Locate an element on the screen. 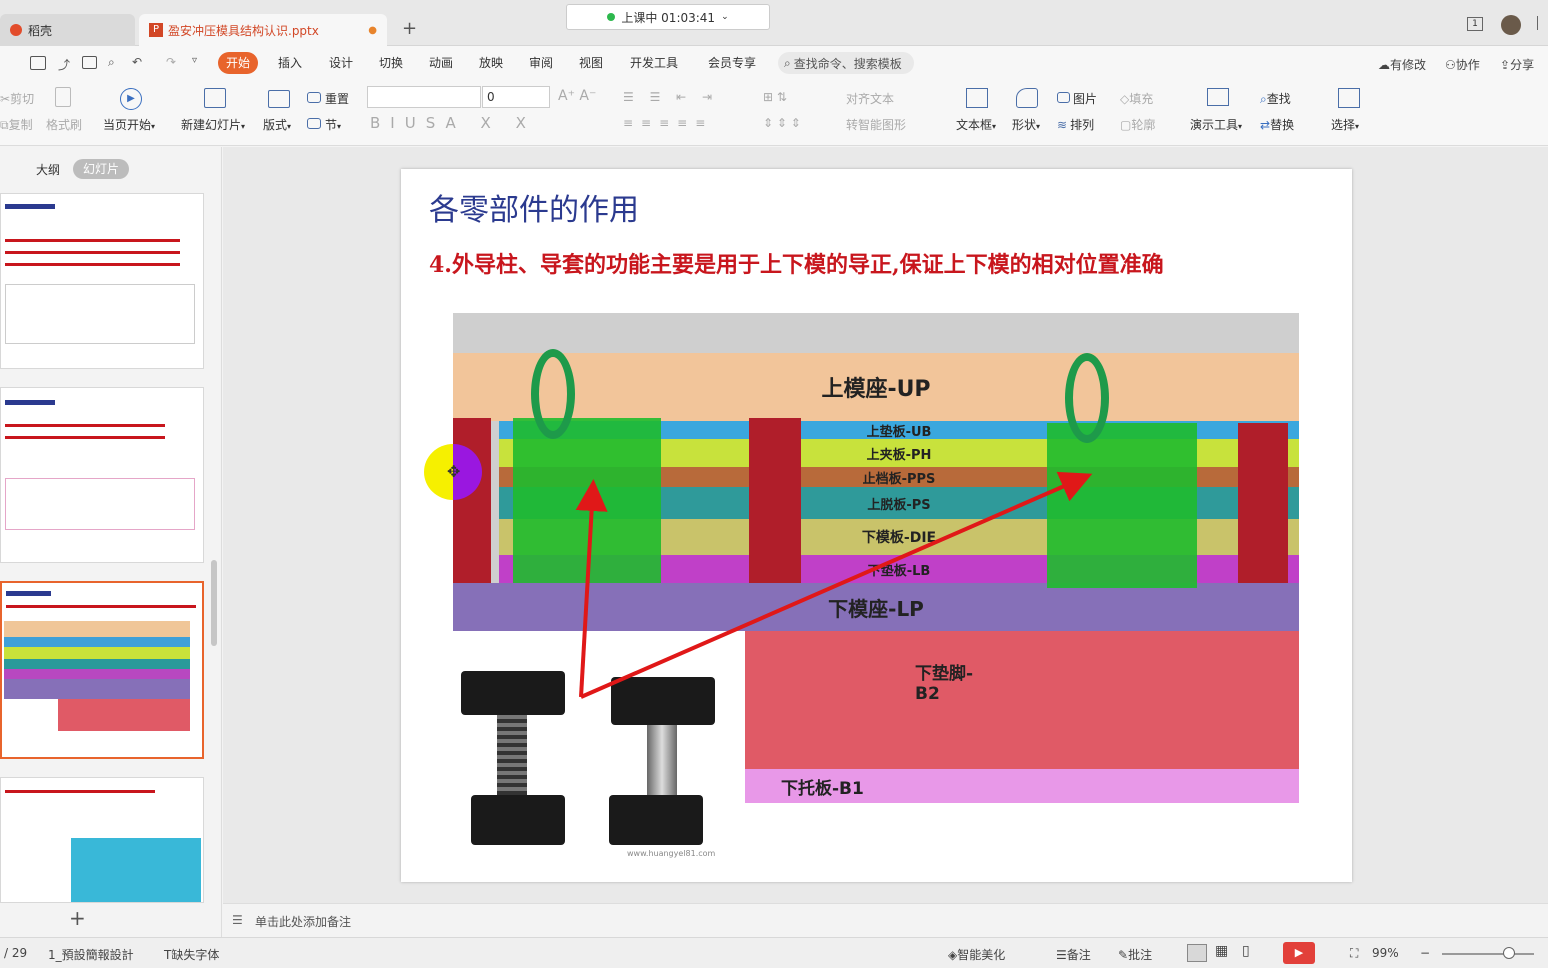 Image resolution: width=1548 pixels, height=968 pixels. page-indicator-icon: 1 is located at coordinates (1475, 24).